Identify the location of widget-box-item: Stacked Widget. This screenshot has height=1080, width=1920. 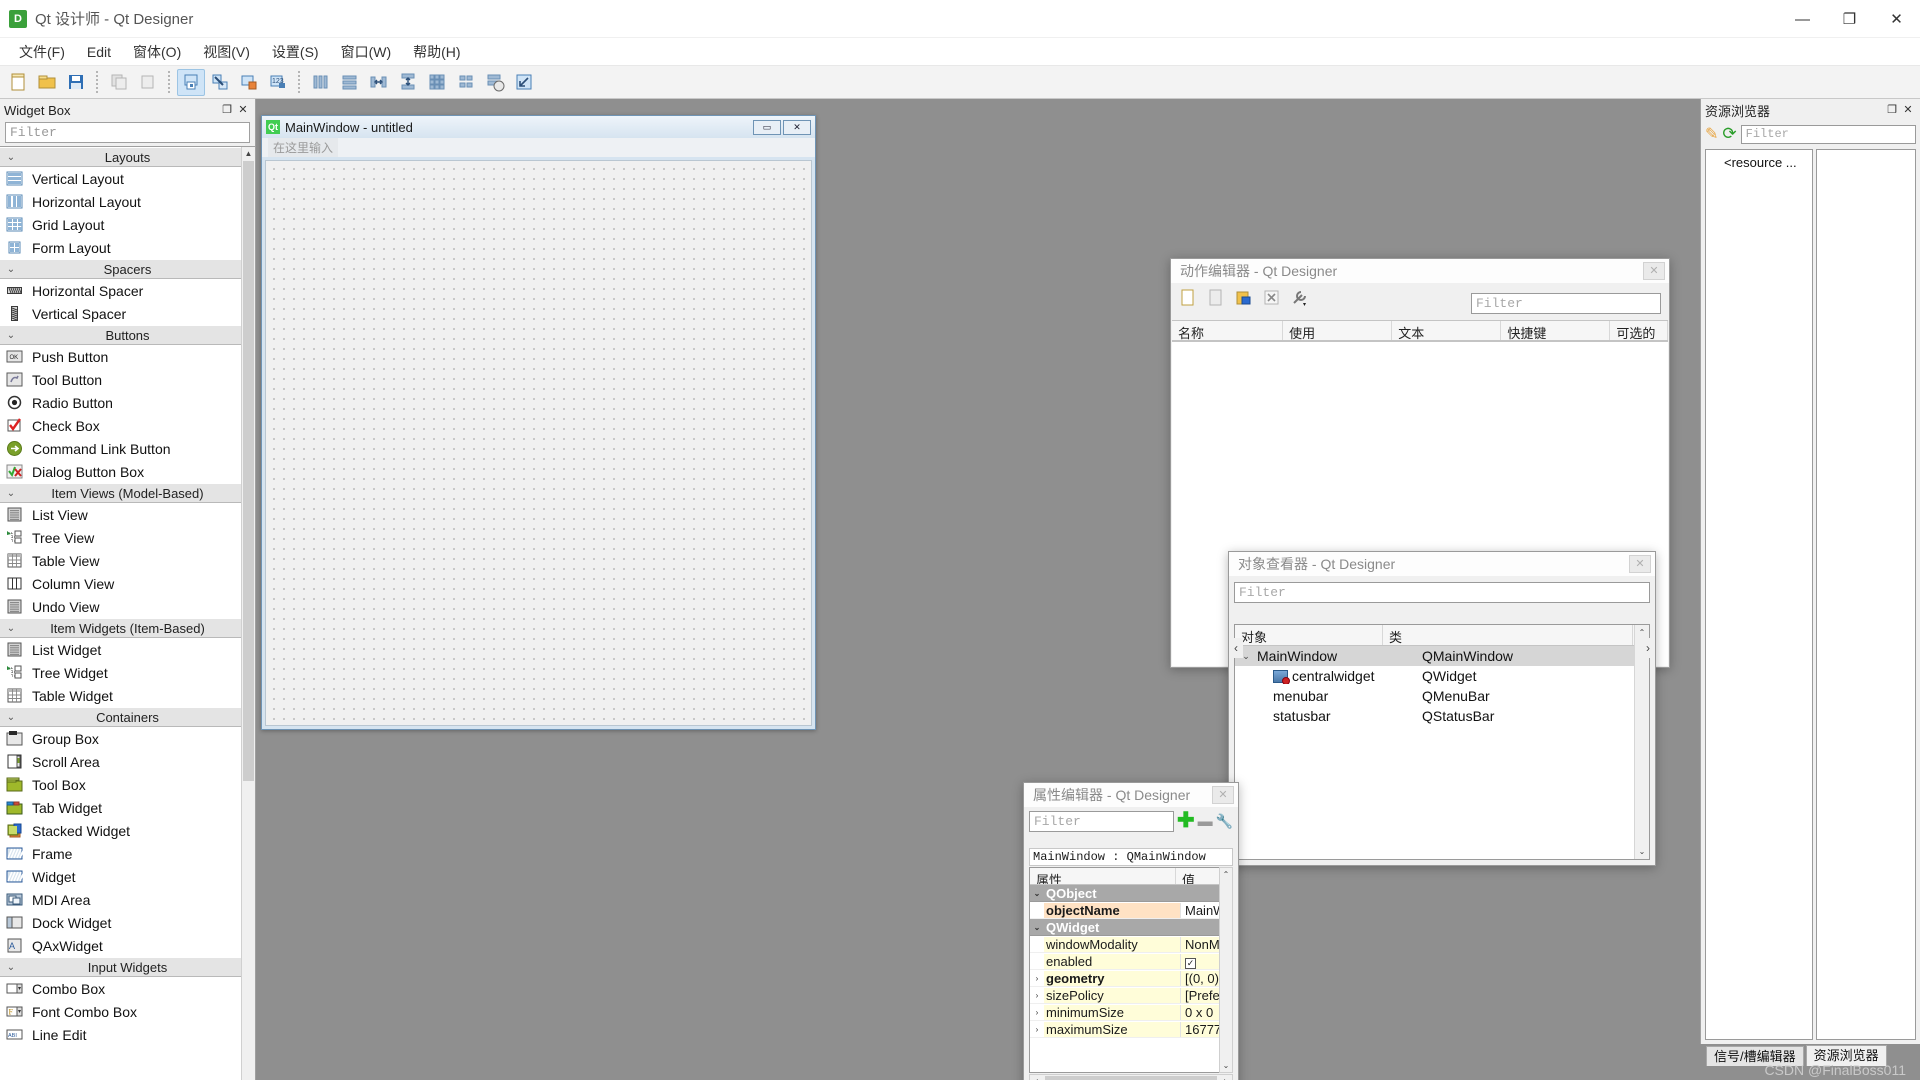
(127, 830).